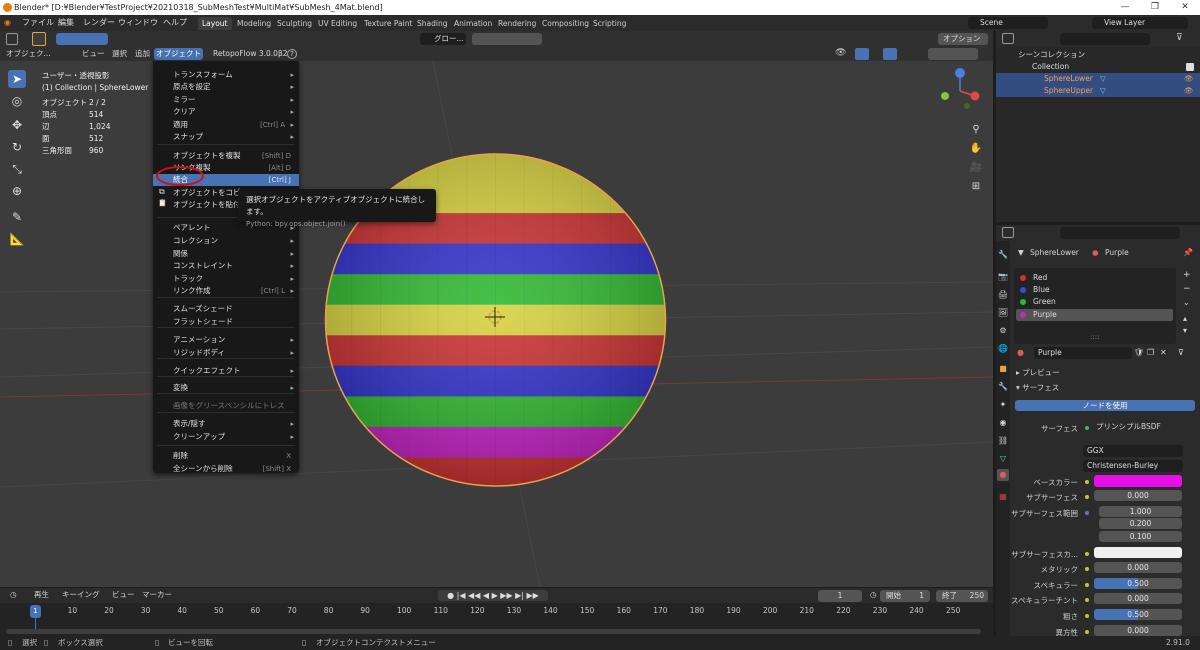  Describe the element at coordinates (1133, 466) in the screenshot. I see `subsurface-method-dropdown: Christensen-Burley` at that location.